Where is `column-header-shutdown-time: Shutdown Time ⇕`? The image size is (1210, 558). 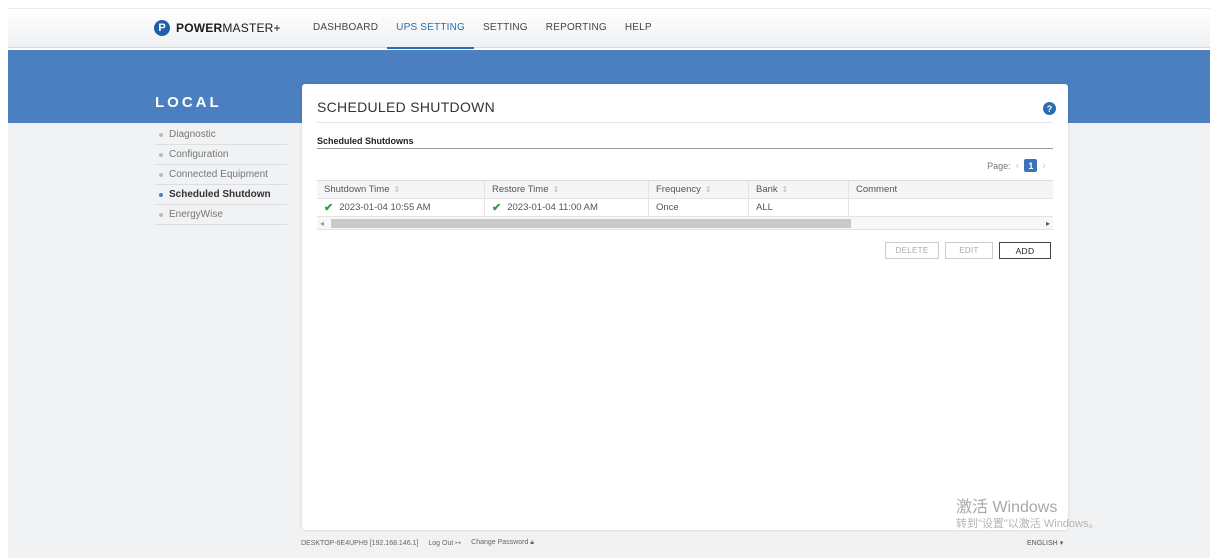
column-header-shutdown-time: Shutdown Time ⇕ is located at coordinates (401, 189).